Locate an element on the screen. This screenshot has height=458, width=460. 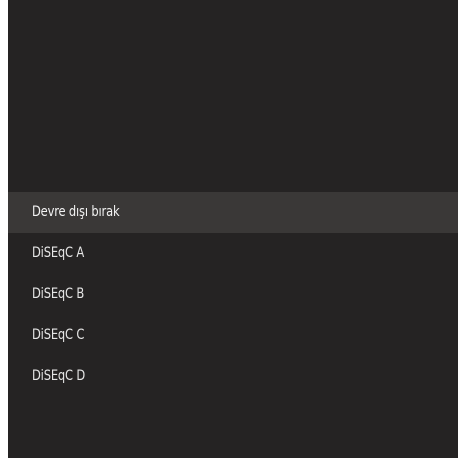
option-disable: Devre dışı bırak is located at coordinates (233, 212).